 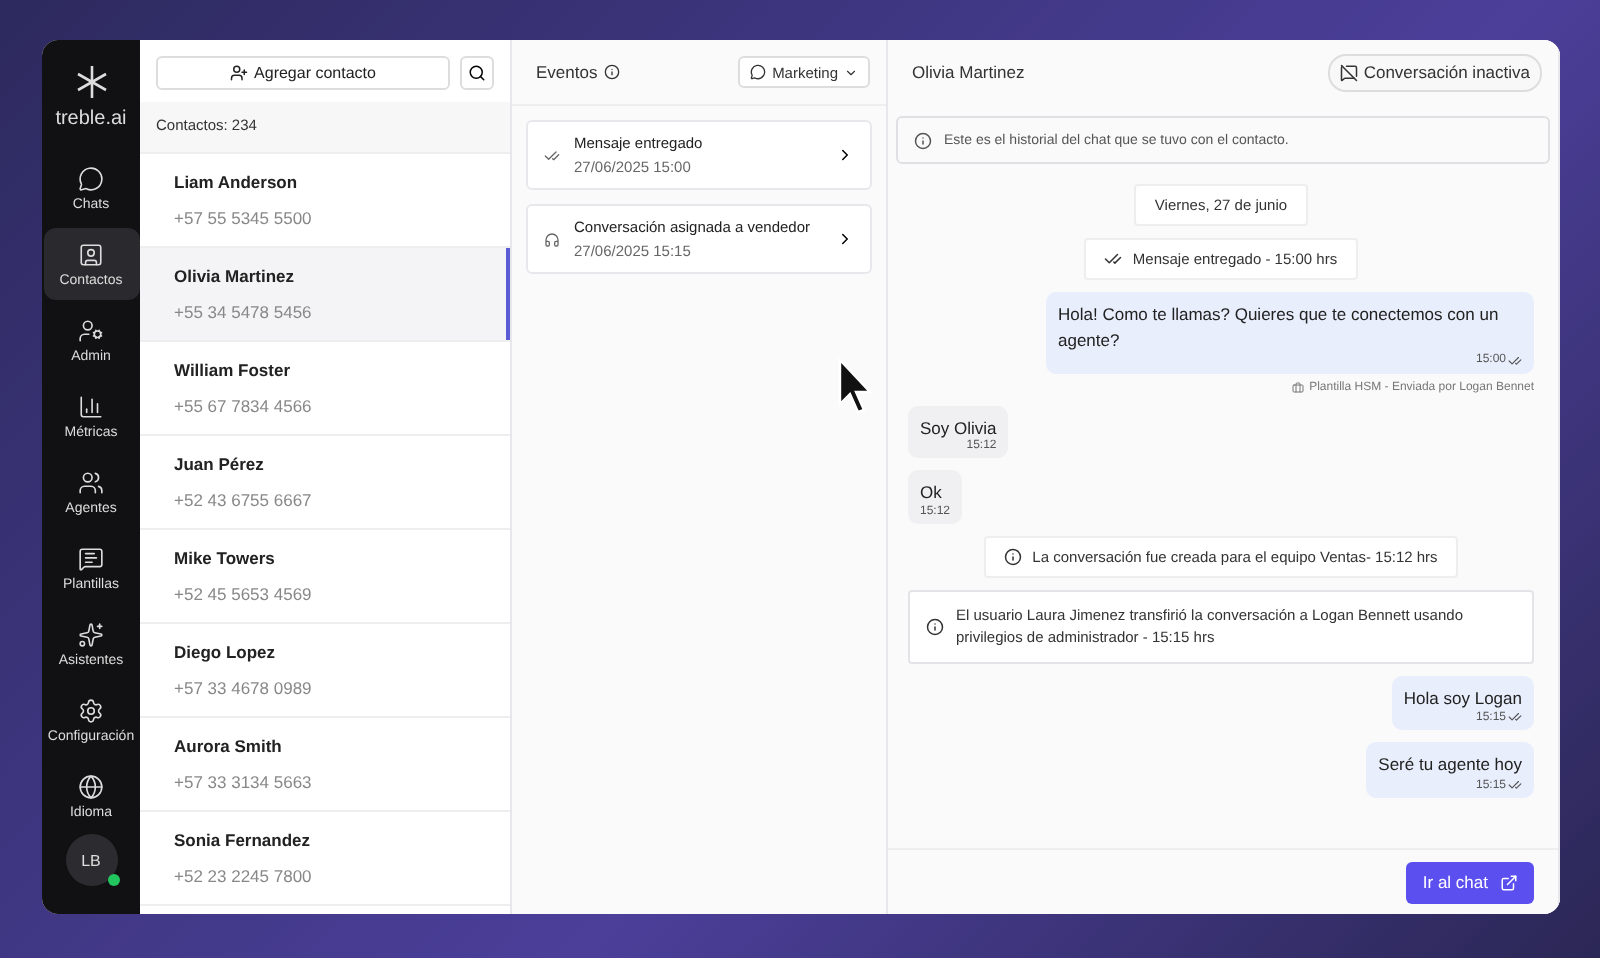 I want to click on chevron-down-icon, so click(x=851, y=72).